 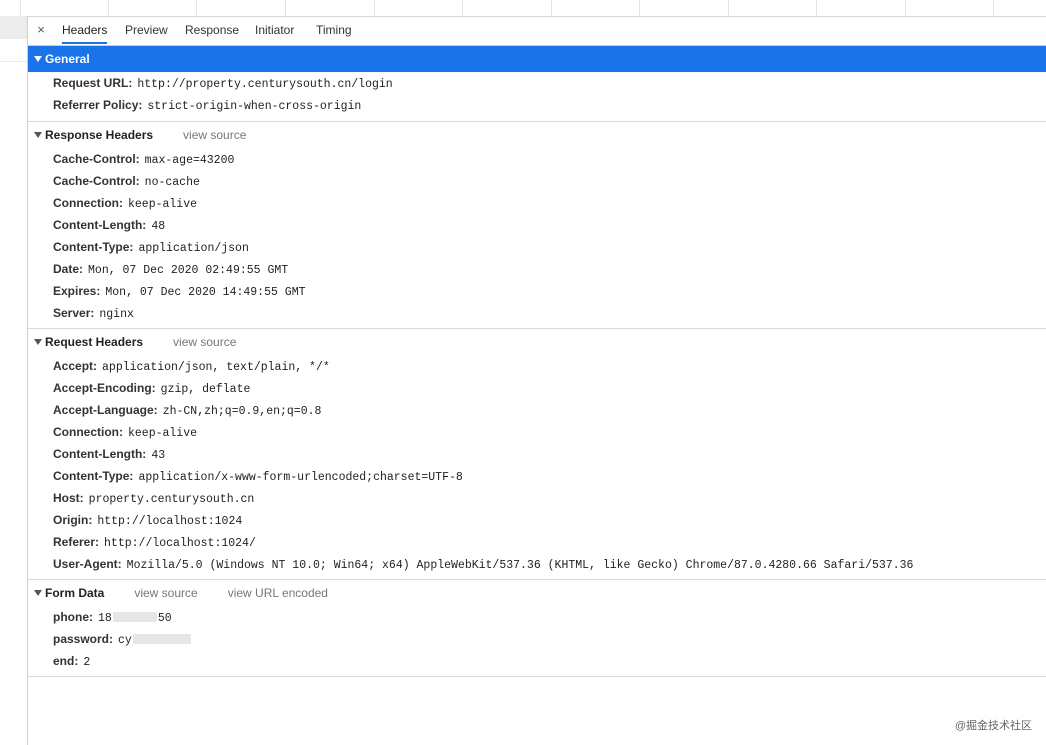 What do you see at coordinates (212, 30) in the screenshot?
I see `tab-response: Response` at bounding box center [212, 30].